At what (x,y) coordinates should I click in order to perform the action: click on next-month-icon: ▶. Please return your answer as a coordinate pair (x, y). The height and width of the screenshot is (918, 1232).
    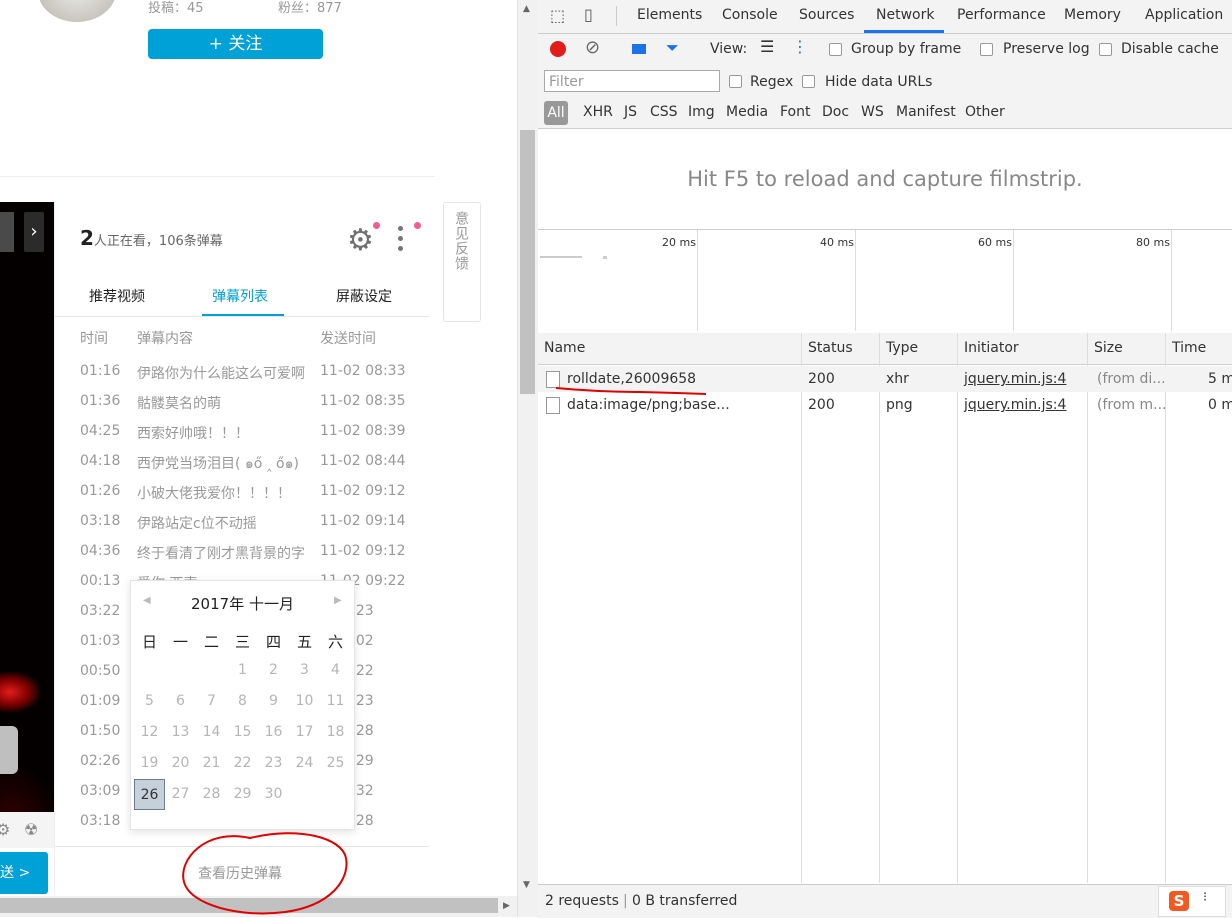
    Looking at the image, I should click on (338, 600).